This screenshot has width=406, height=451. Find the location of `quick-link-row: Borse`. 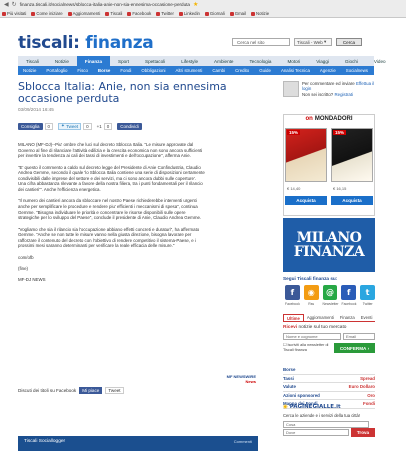

quick-link-row: Borse is located at coordinates (329, 370).